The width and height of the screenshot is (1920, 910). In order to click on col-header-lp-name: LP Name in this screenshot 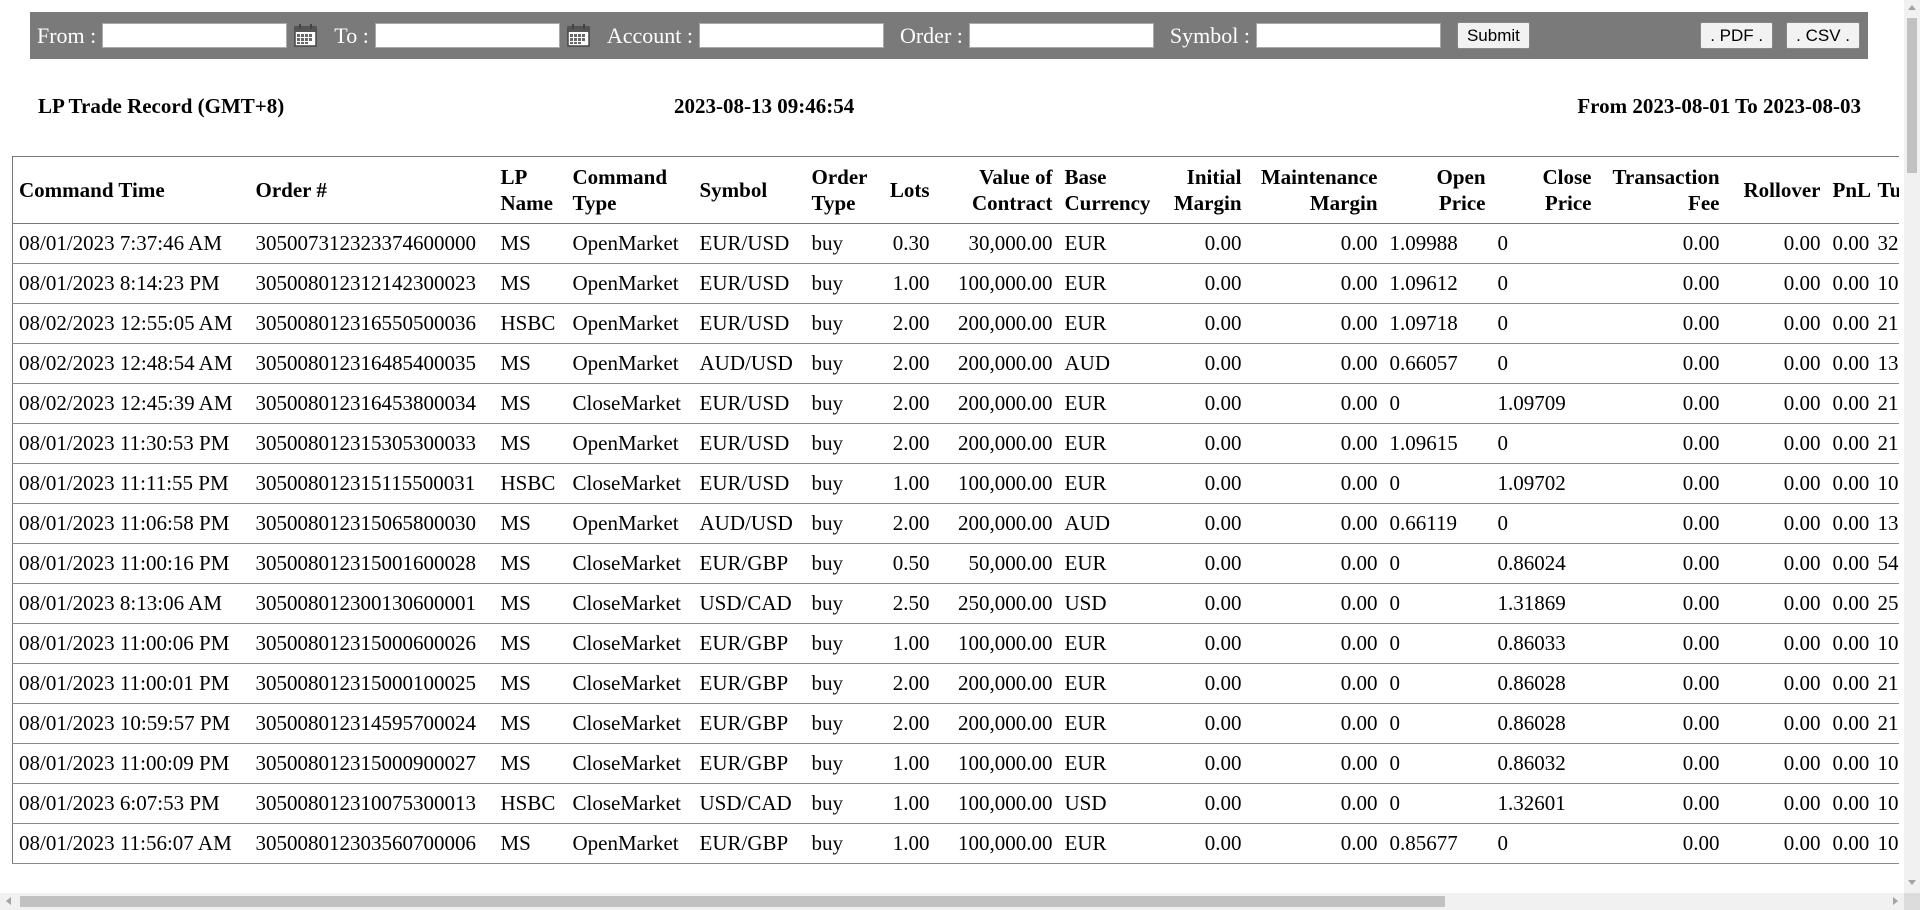, I will do `click(530, 190)`.